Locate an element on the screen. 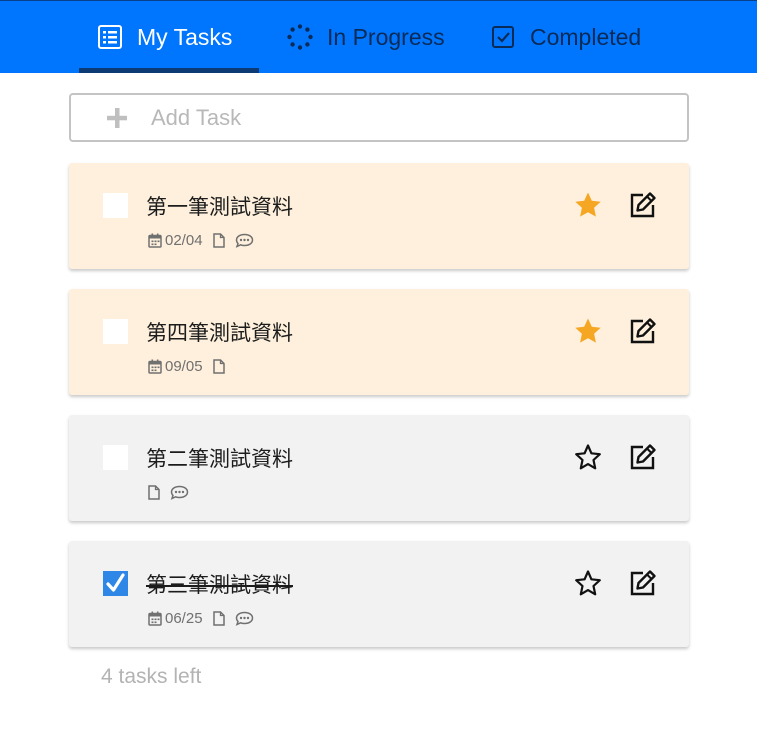 This screenshot has width=757, height=738. task-title: 第四筆測試資料 is located at coordinates (219, 332).